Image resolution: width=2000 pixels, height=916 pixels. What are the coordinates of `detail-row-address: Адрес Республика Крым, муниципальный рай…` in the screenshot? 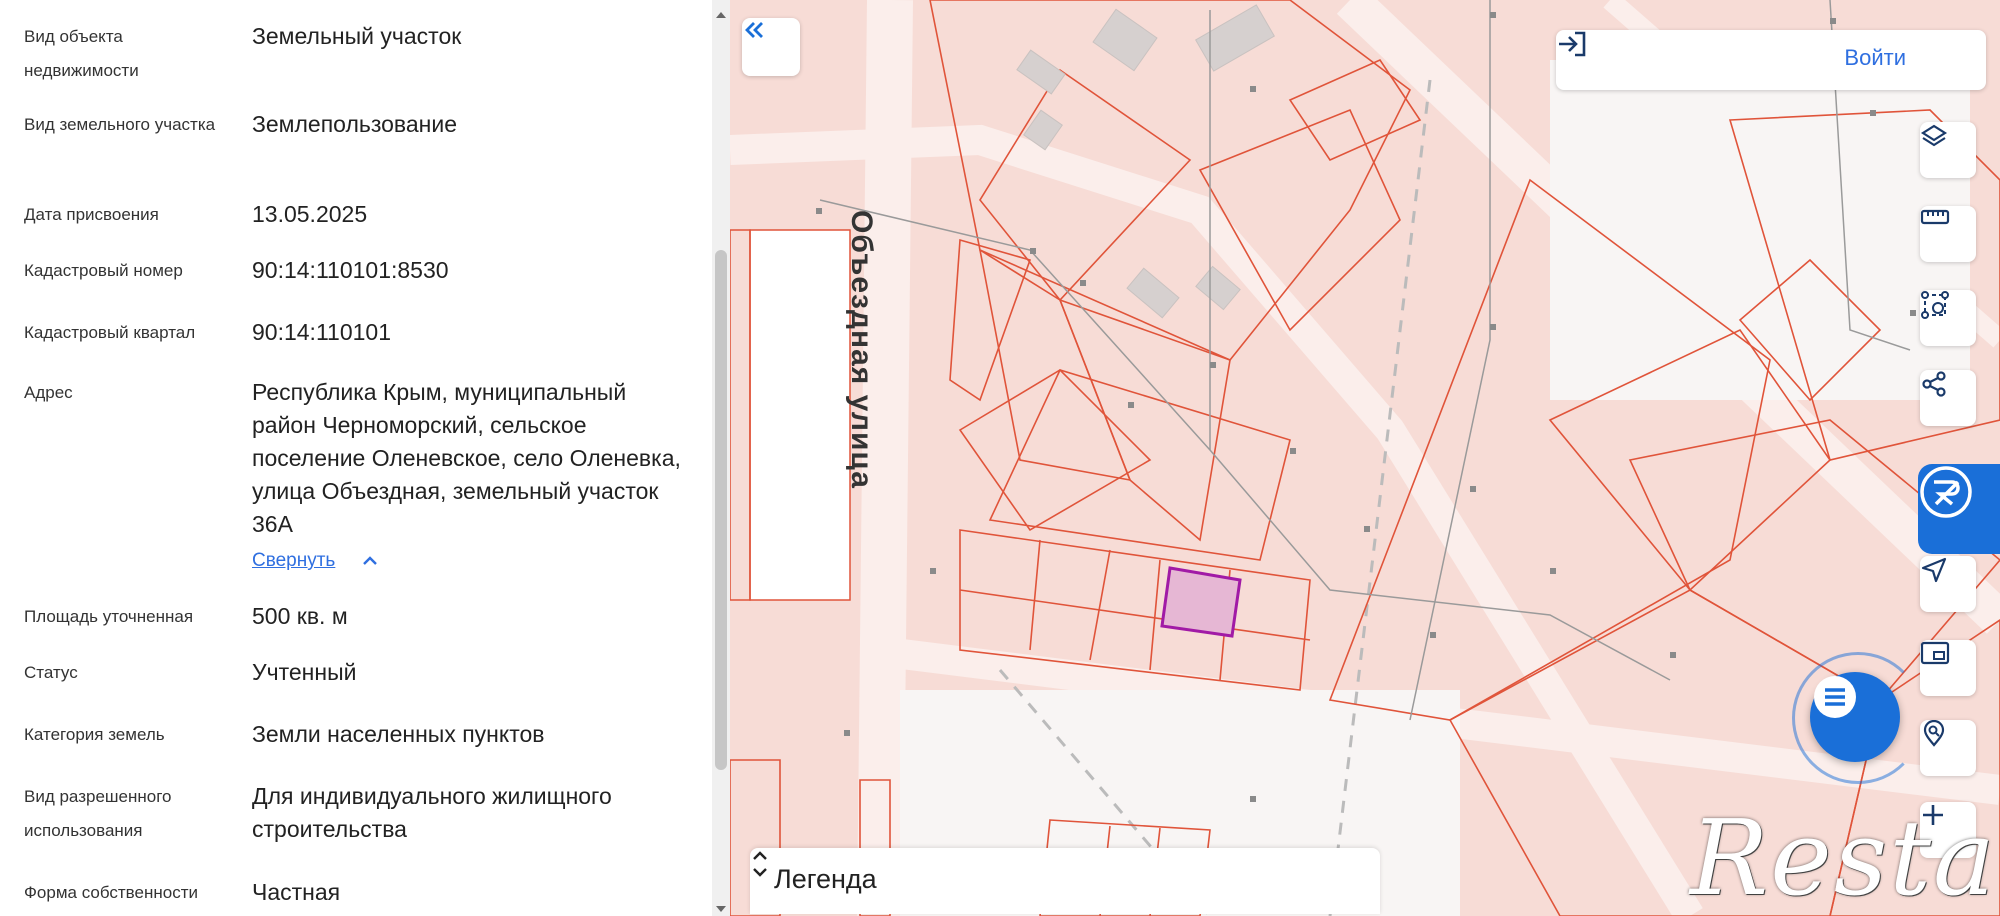 It's located at (356, 461).